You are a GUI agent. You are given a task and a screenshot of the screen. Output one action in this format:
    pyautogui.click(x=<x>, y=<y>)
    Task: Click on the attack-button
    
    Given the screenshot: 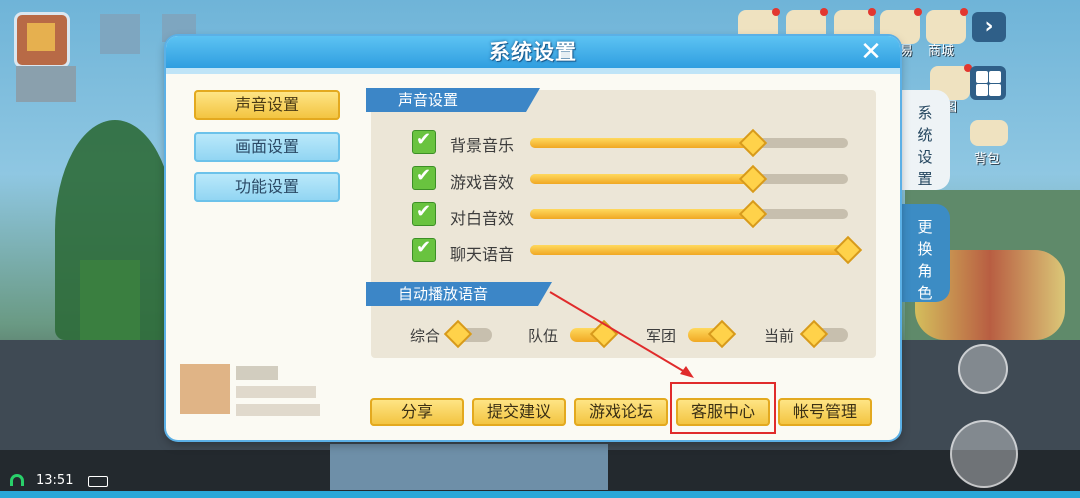 What is the action you would take?
    pyautogui.click(x=984, y=454)
    